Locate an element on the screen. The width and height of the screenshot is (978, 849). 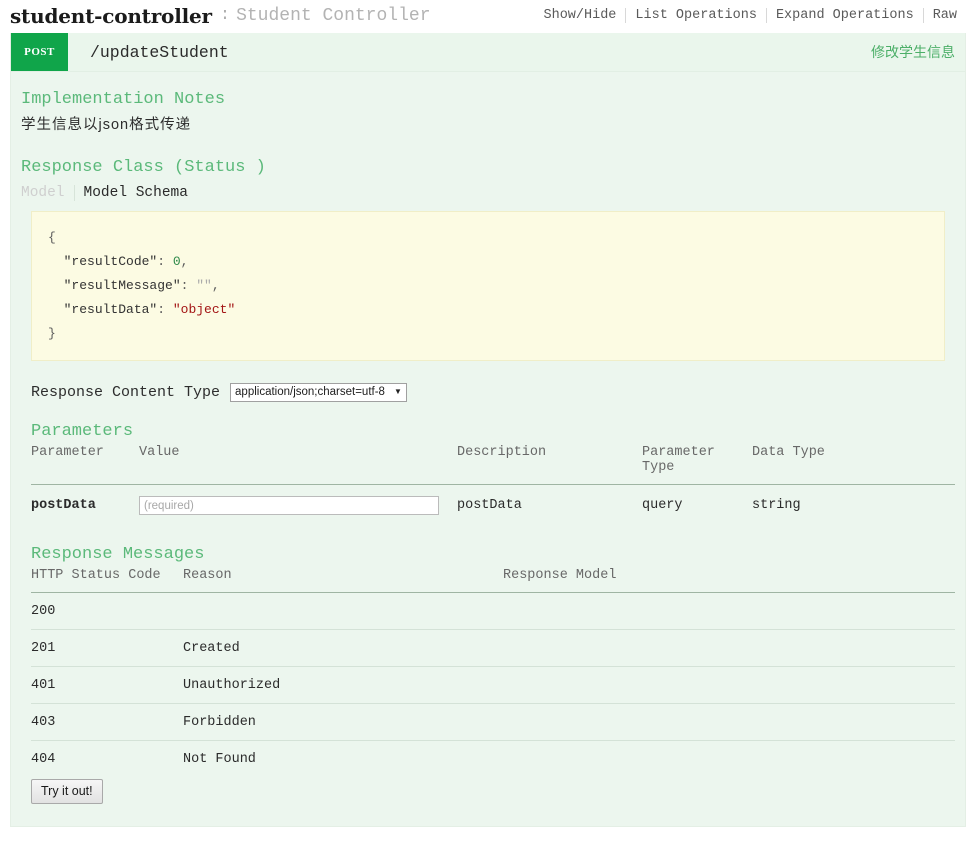
operation-summary: 修改学生信息 is located at coordinates (913, 52).